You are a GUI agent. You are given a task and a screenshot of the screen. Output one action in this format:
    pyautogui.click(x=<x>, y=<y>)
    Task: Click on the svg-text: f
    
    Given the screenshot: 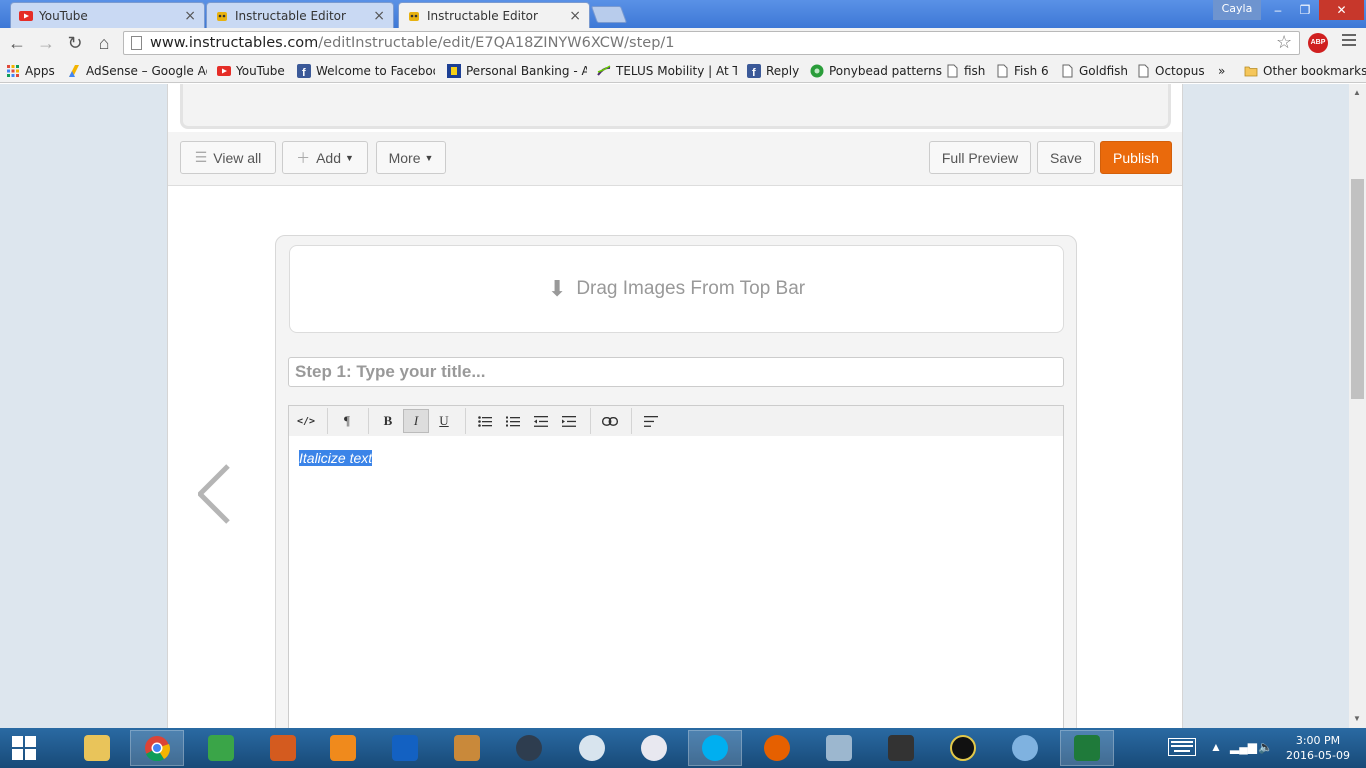 What is the action you would take?
    pyautogui.click(x=304, y=72)
    